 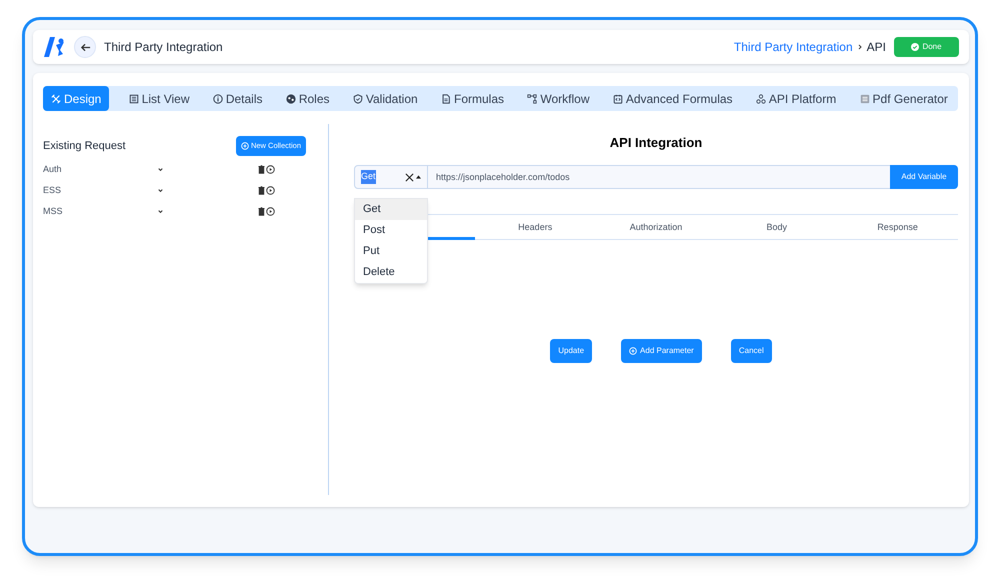 I want to click on tab: Pdf Generator, so click(x=904, y=98).